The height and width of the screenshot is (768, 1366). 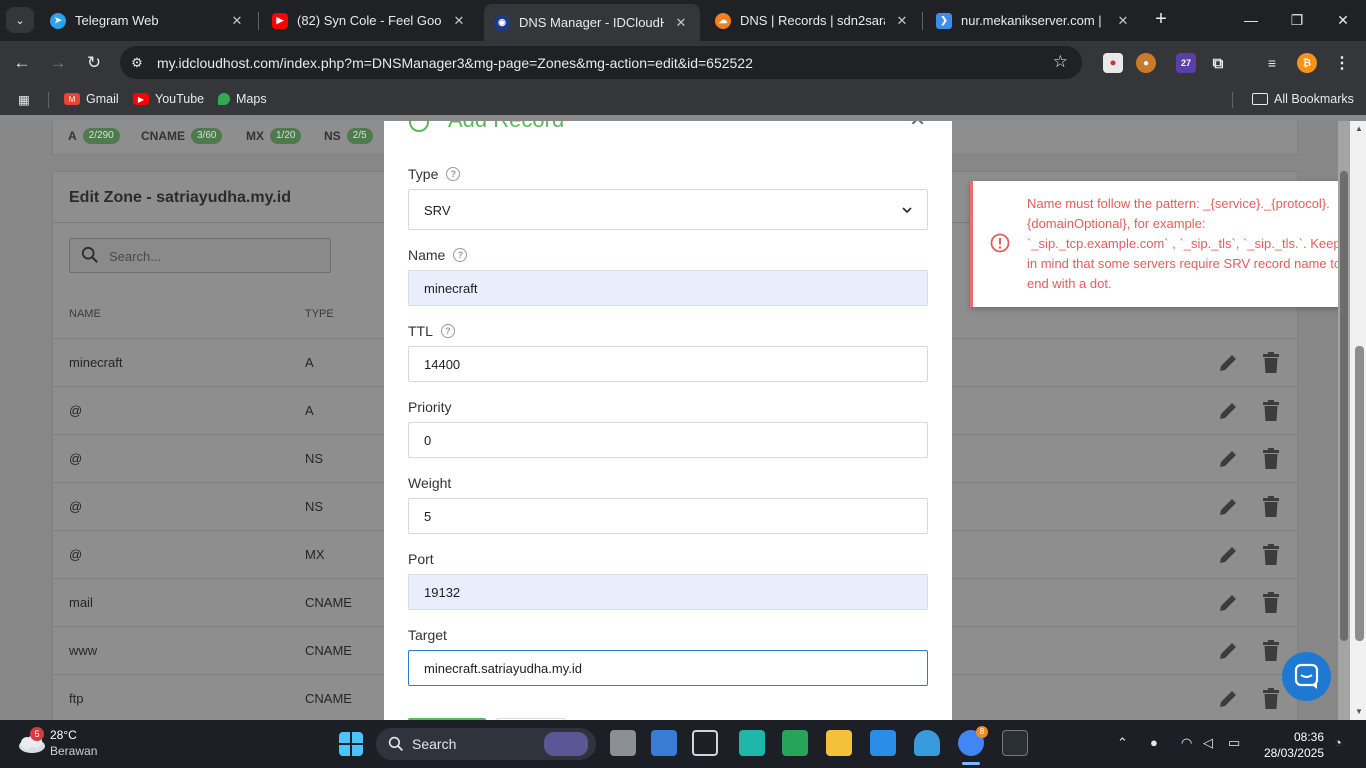 What do you see at coordinates (1352, 420) in the screenshot?
I see `scrollbar: ▲ ▼` at bounding box center [1352, 420].